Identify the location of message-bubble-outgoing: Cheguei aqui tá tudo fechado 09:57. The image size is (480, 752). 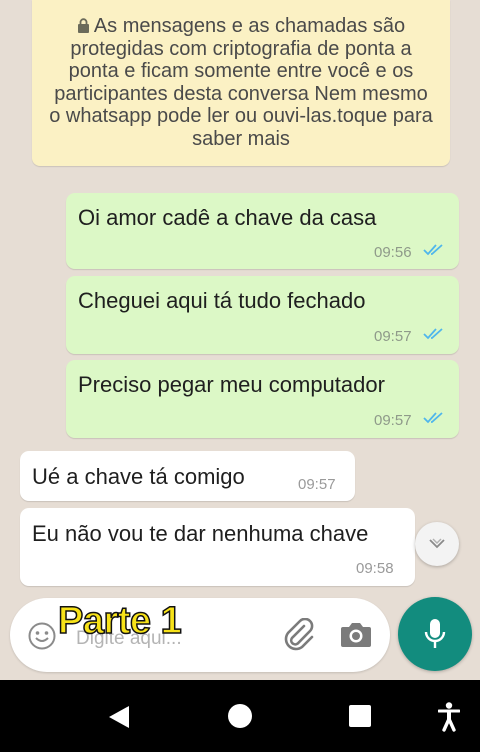
(262, 315).